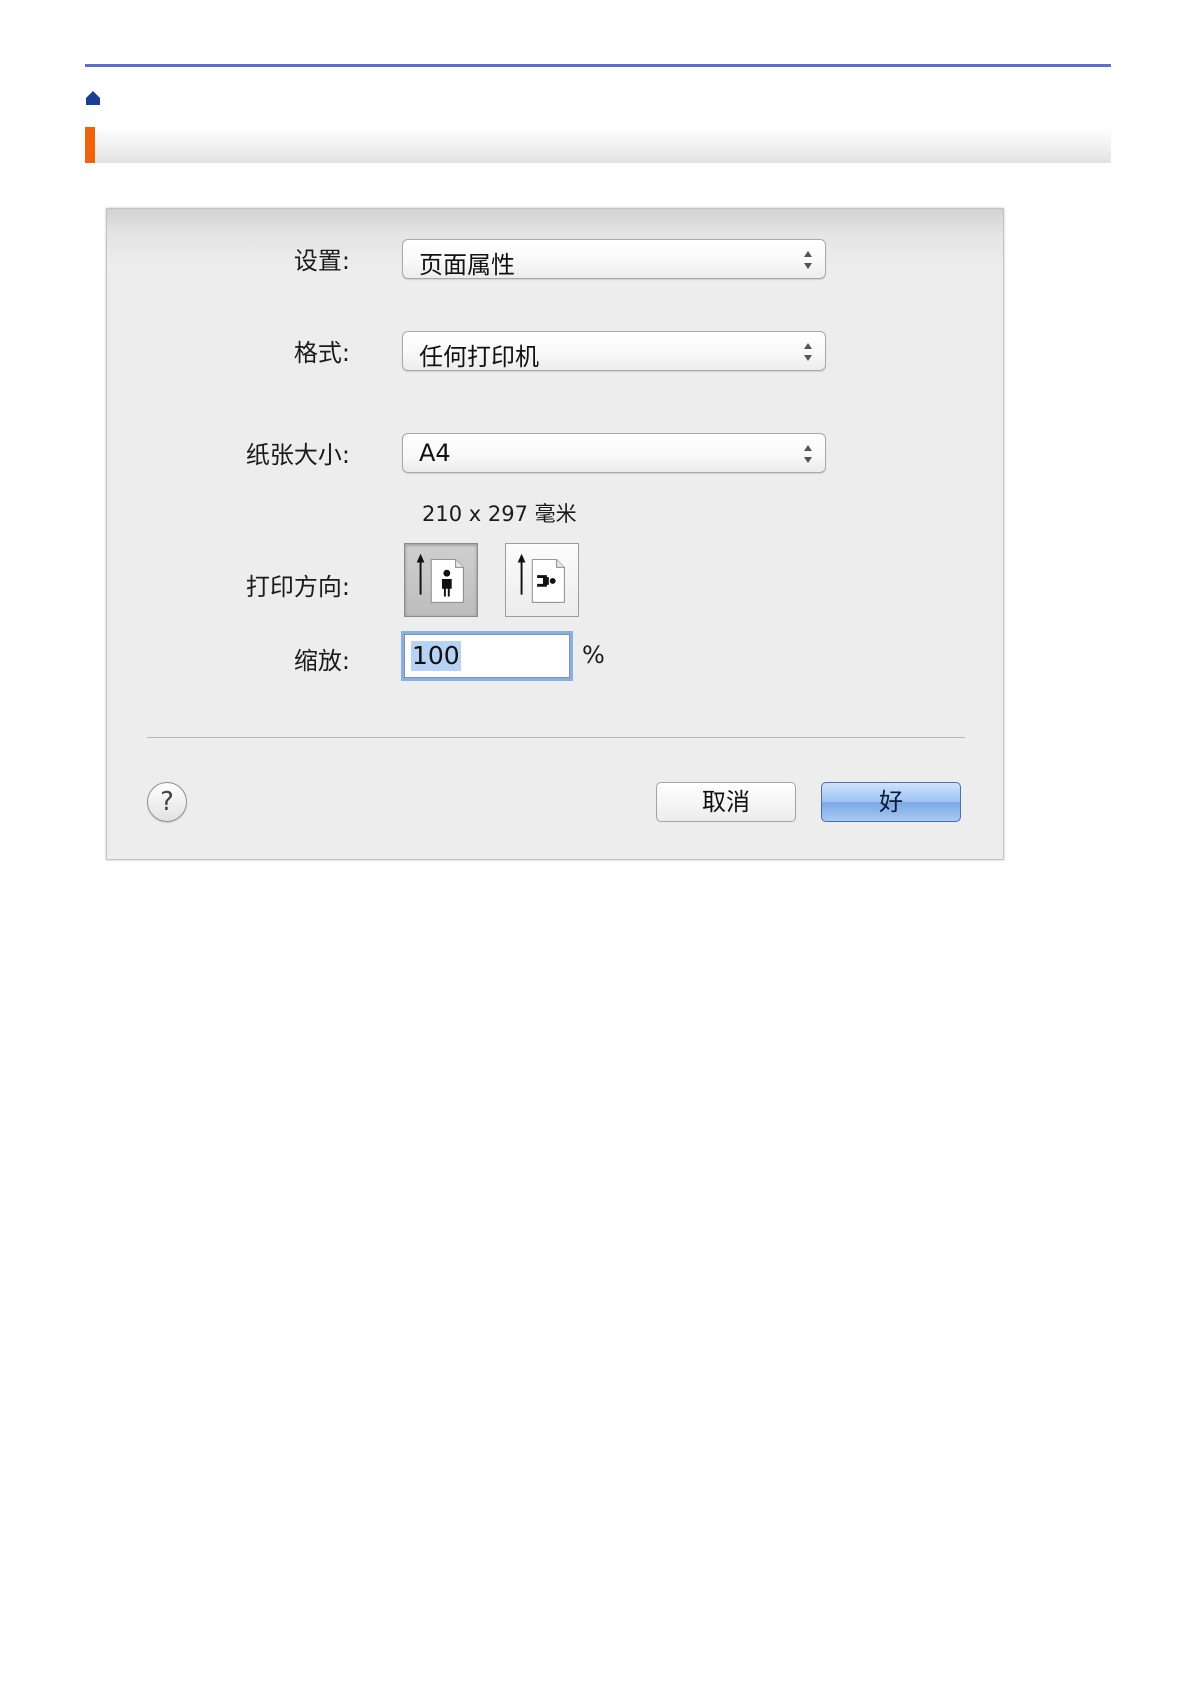 Image resolution: width=1191 pixels, height=1684 pixels. What do you see at coordinates (598, 65) in the screenshot?
I see `top-rule` at bounding box center [598, 65].